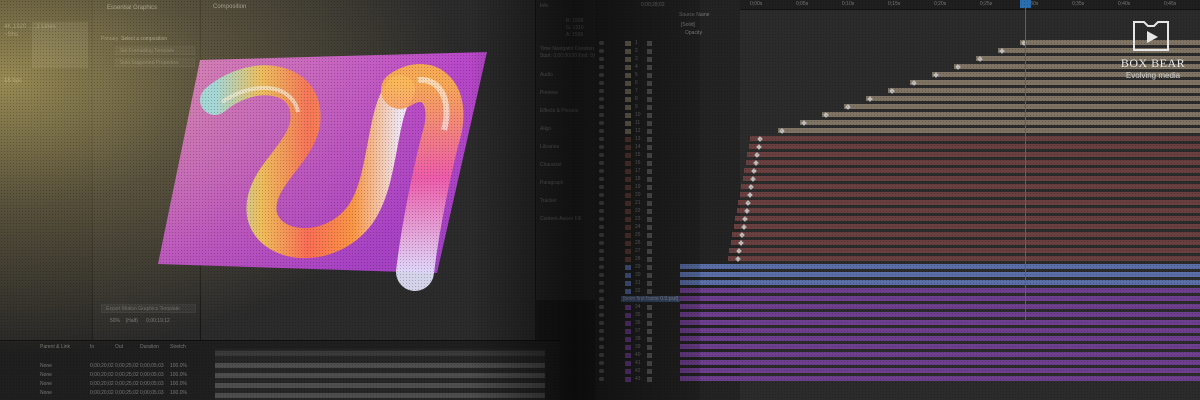  What do you see at coordinates (667, 227) in the screenshot?
I see `layer-row: 24` at bounding box center [667, 227].